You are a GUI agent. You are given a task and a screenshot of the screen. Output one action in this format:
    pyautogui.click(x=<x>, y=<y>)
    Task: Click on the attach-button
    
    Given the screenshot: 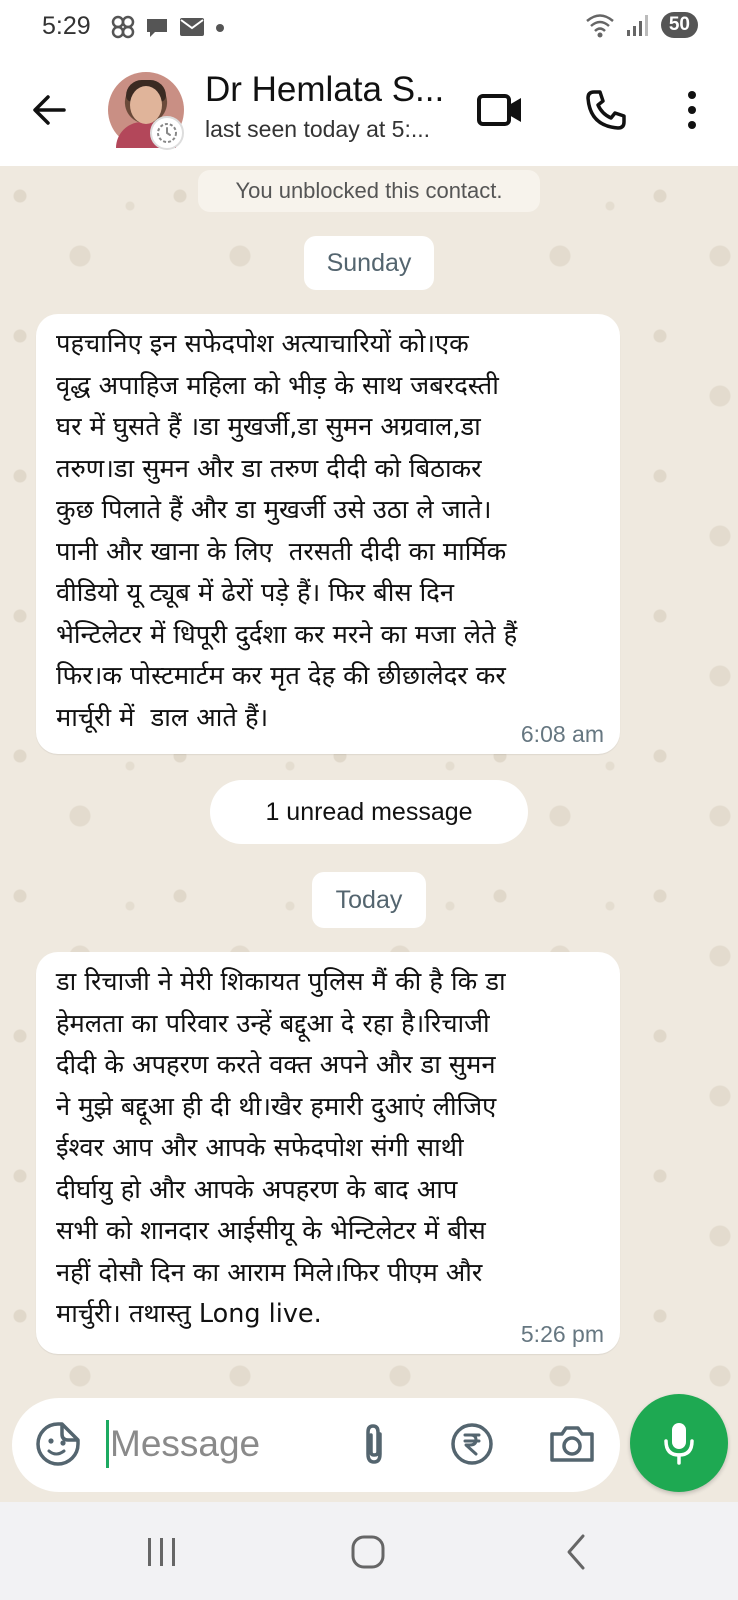 What is the action you would take?
    pyautogui.click(x=374, y=1444)
    